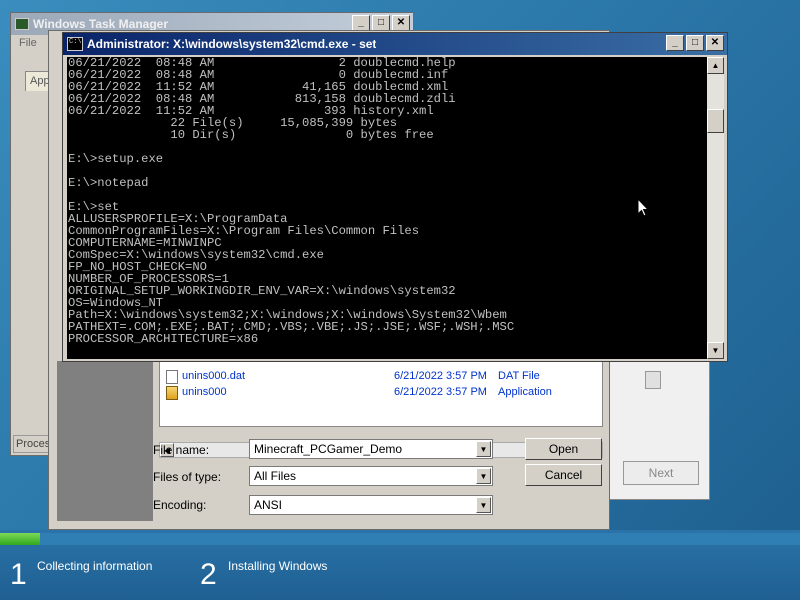 The image size is (800, 600). Describe the element at coordinates (268, 505) in the screenshot. I see `encoding-value: ANSI` at that location.